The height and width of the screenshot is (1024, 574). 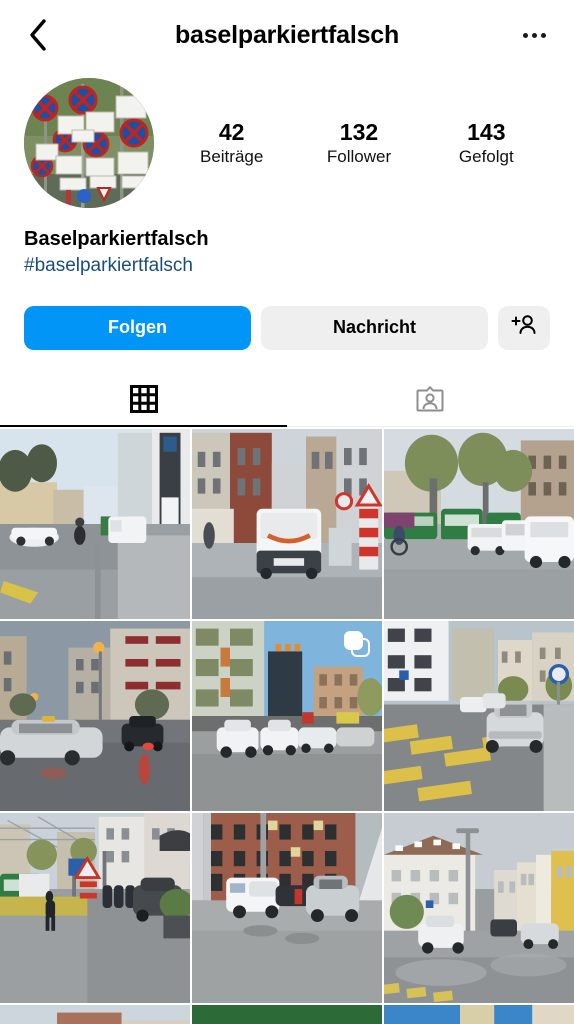 I want to click on chevron-left-icon, so click(x=38, y=35).